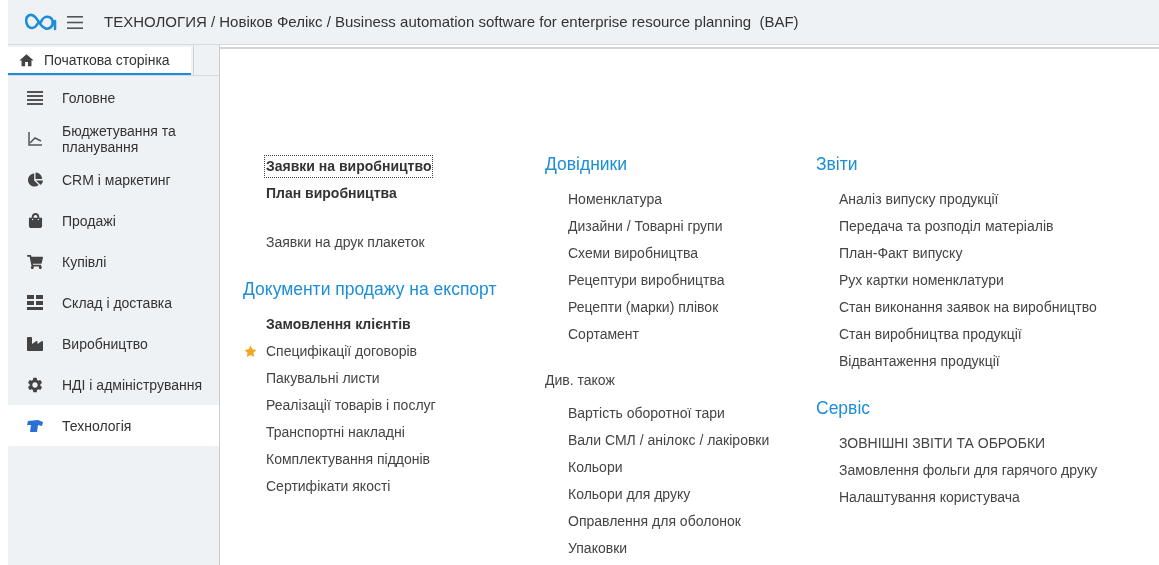 The image size is (1159, 565). I want to click on sidebar-item: Технологія, so click(113, 425).